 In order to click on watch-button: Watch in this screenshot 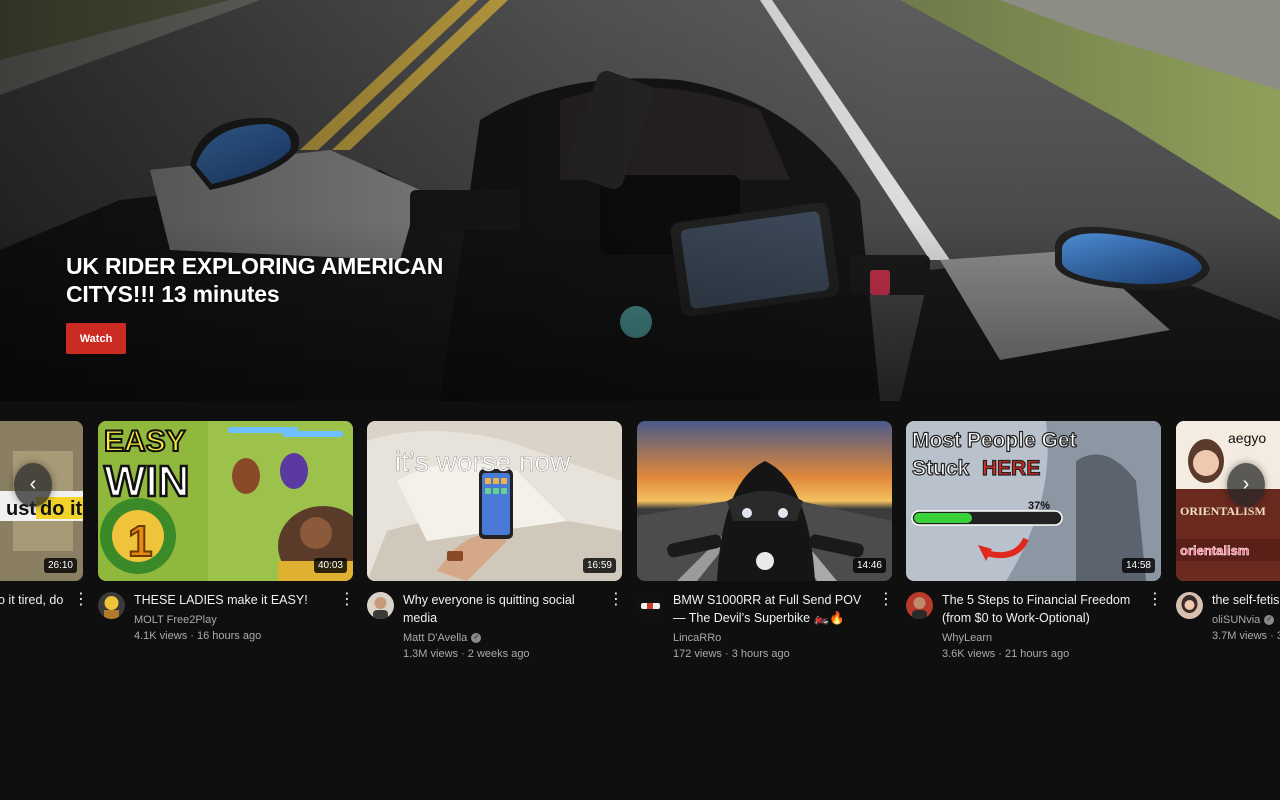, I will do `click(96, 338)`.